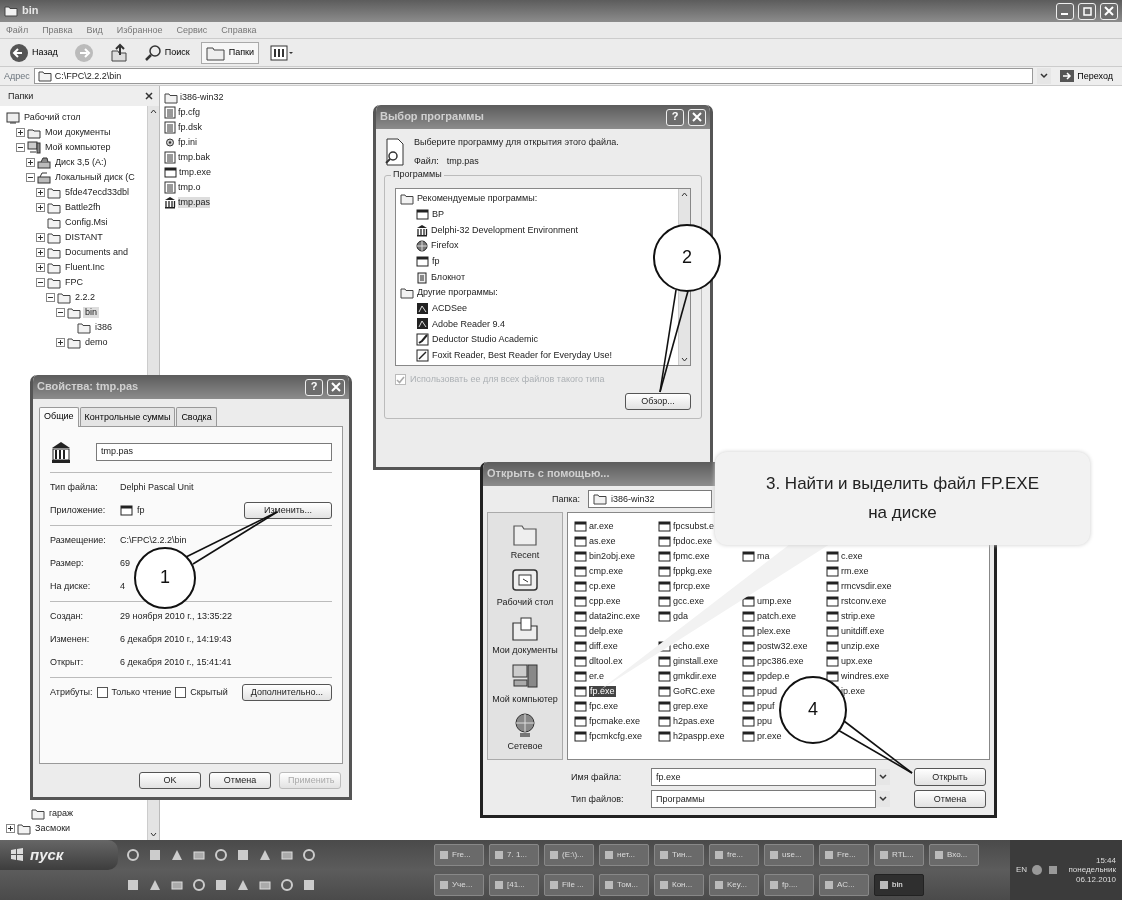 This screenshot has height=900, width=1122. What do you see at coordinates (692, 586) in the screenshot?
I see `file-item: fprcp.exe` at bounding box center [692, 586].